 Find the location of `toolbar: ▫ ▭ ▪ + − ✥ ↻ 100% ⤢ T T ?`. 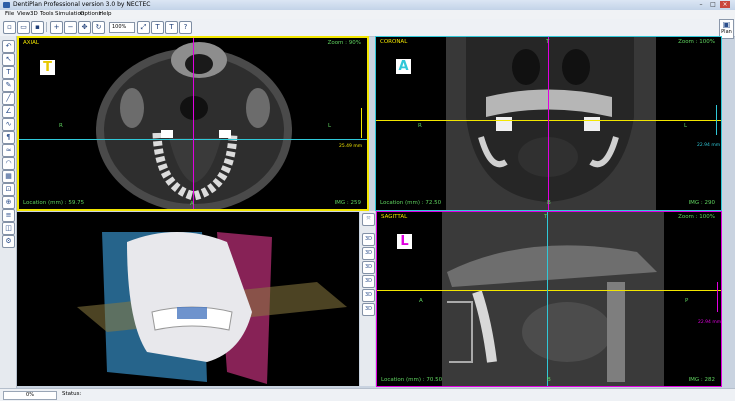

toolbar: ▫ ▭ ▪ + − ✥ ↻ 100% ⤢ T T ? is located at coordinates (367, 28).